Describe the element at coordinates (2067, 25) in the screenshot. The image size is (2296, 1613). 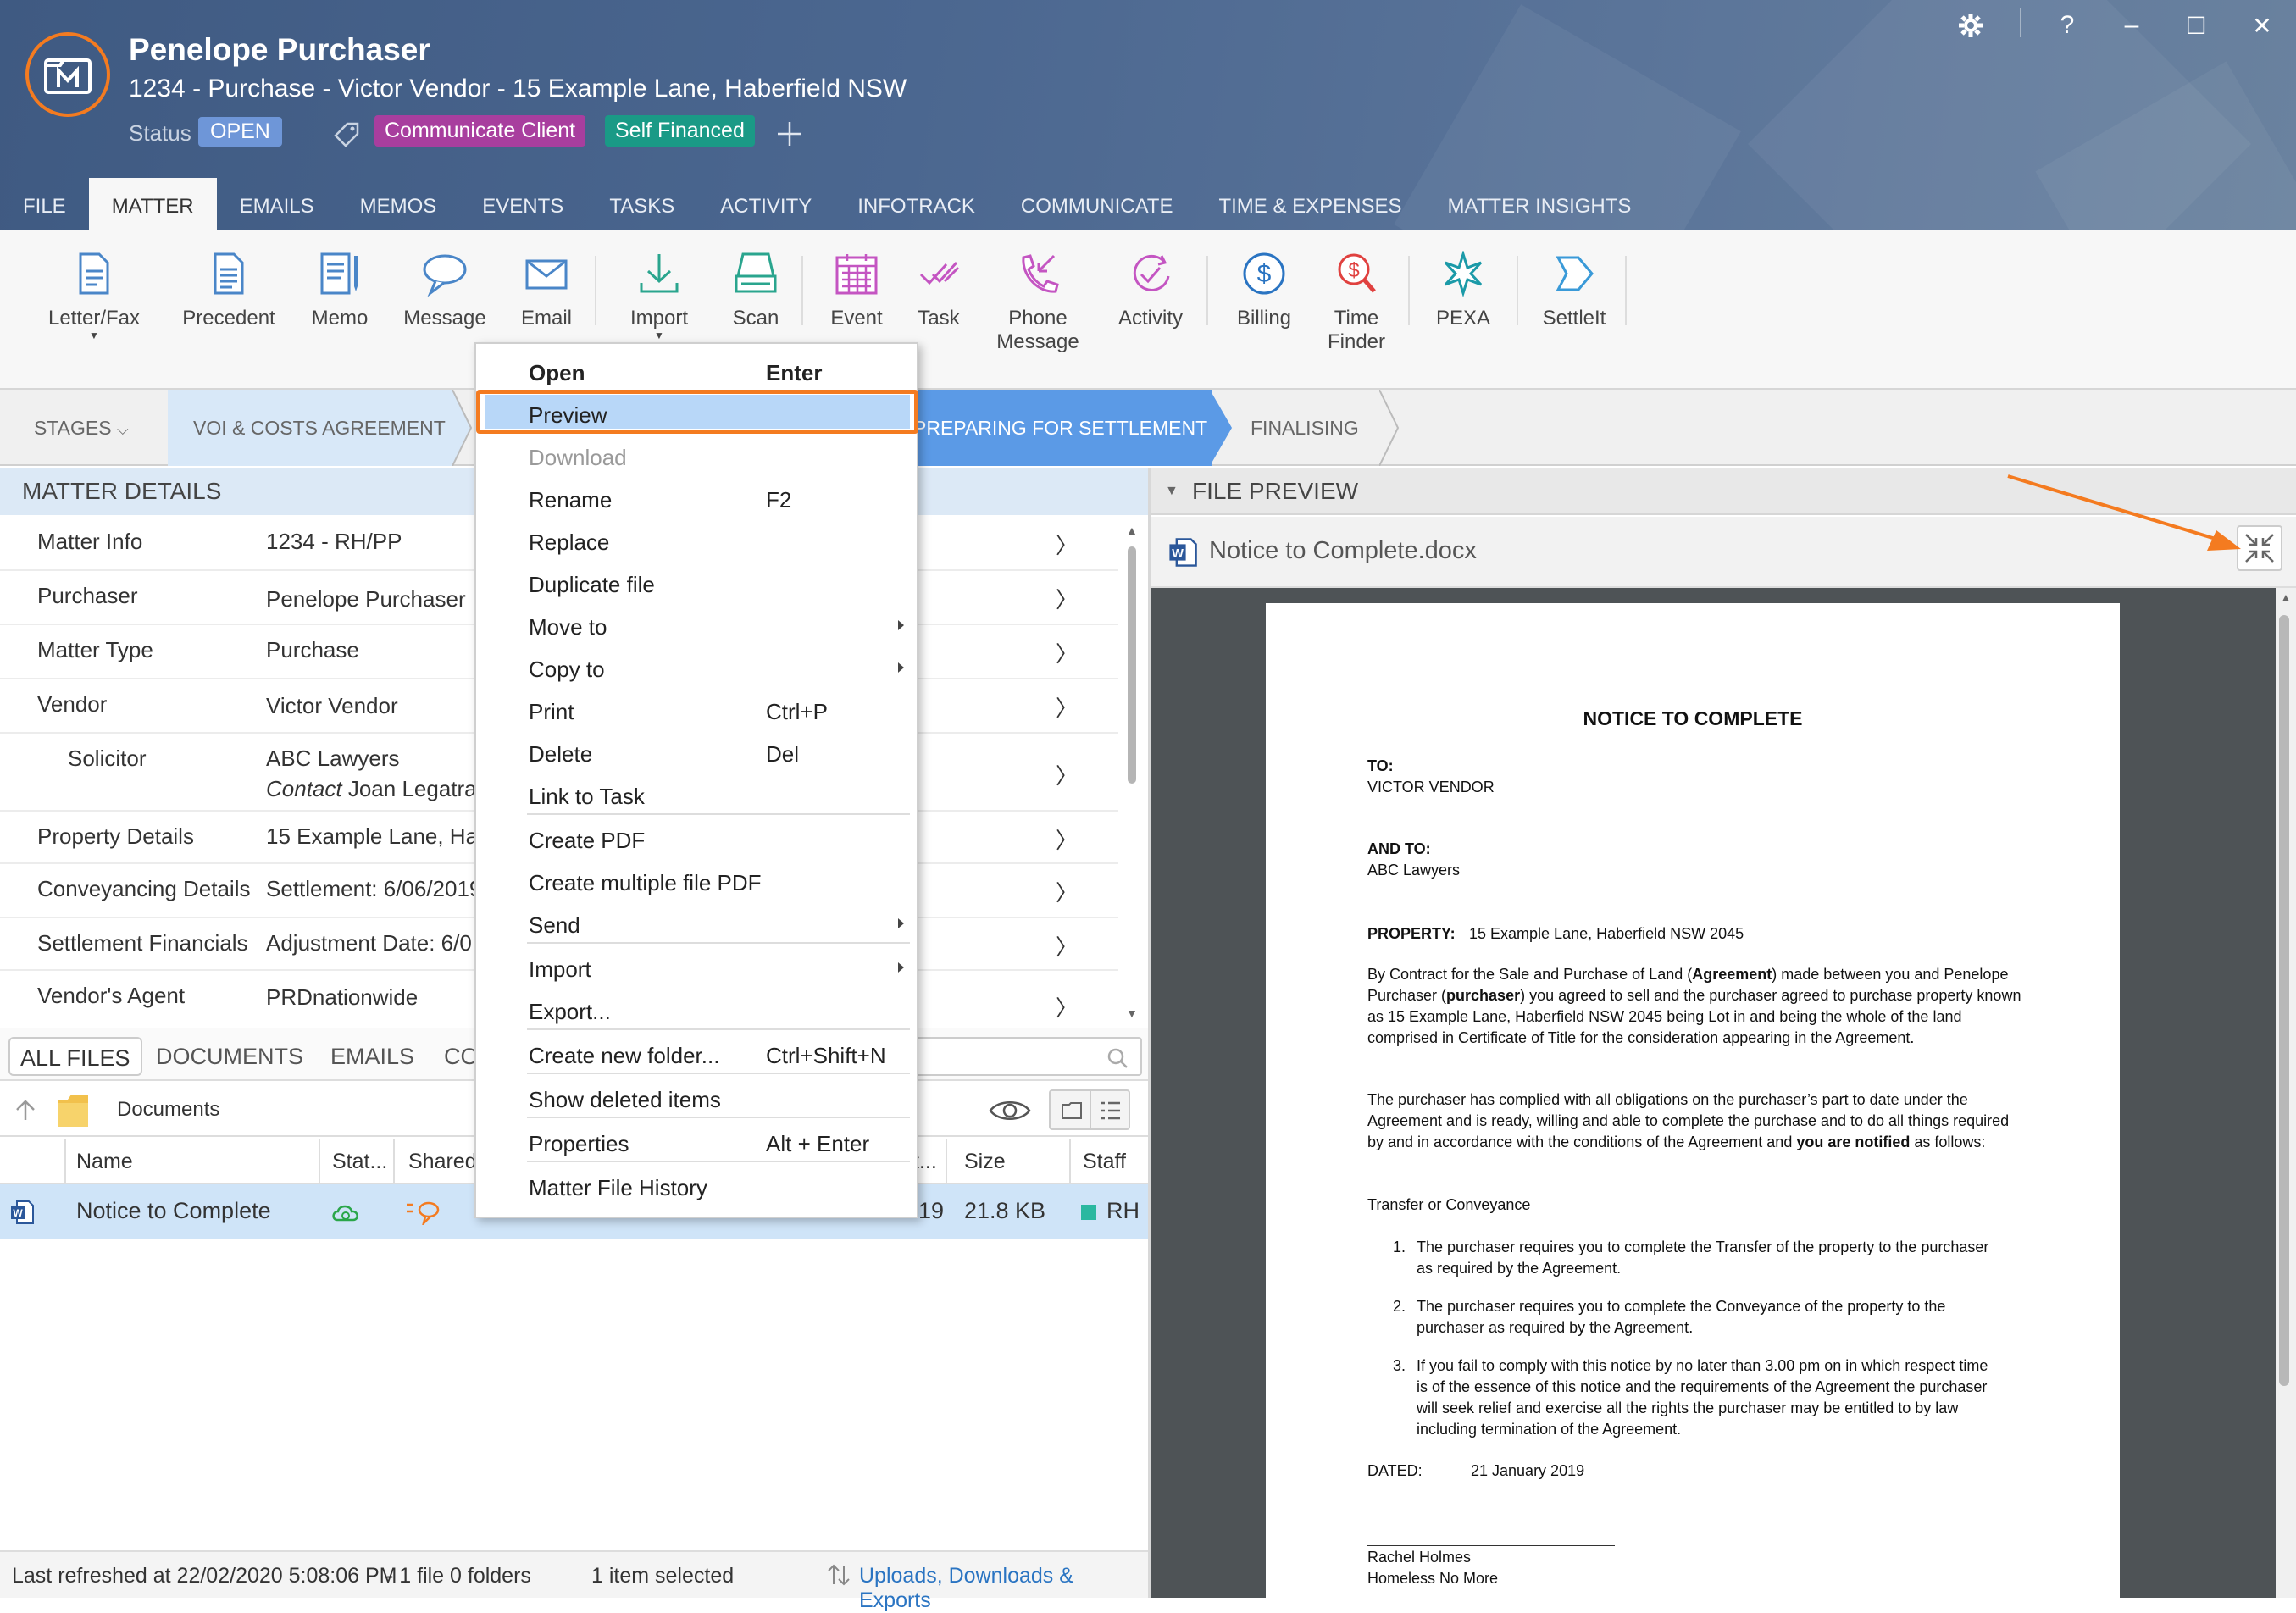
I see `help-button: ?` at that location.